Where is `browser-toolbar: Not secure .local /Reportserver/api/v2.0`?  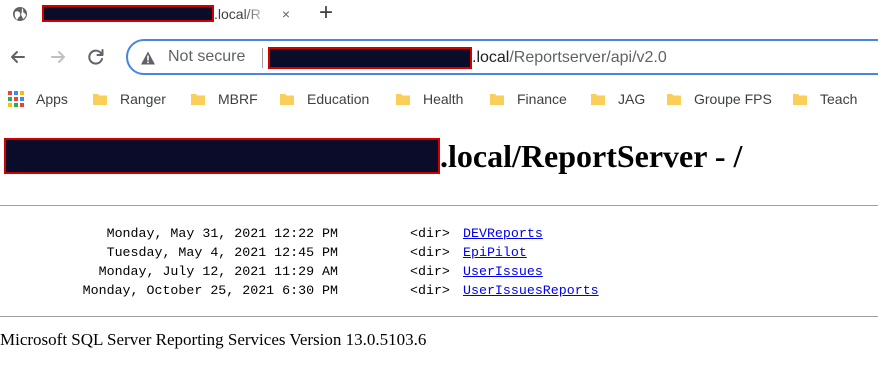
browser-toolbar: Not secure .local /Reportserver/api/v2.0 is located at coordinates (439, 57).